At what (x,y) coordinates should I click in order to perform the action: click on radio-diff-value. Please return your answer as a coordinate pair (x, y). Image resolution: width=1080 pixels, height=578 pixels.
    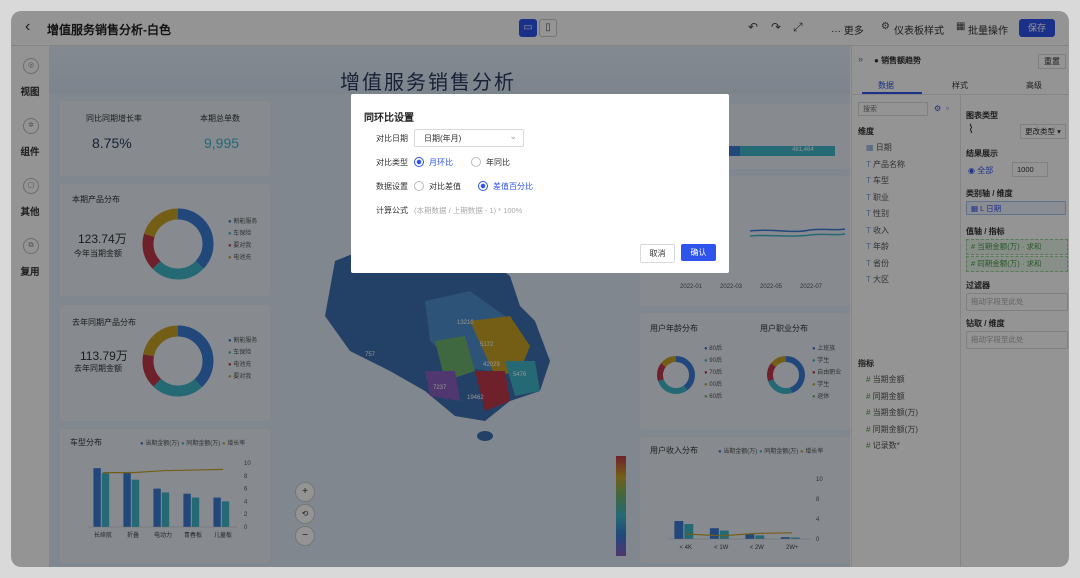
    Looking at the image, I should click on (419, 186).